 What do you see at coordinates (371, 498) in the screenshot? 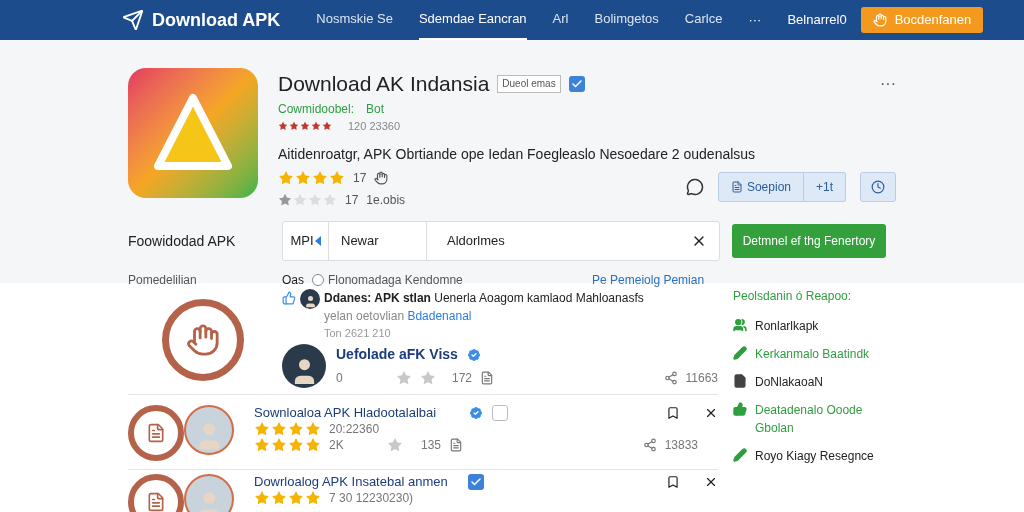
I see `stat-text: 7 30 12230230)` at bounding box center [371, 498].